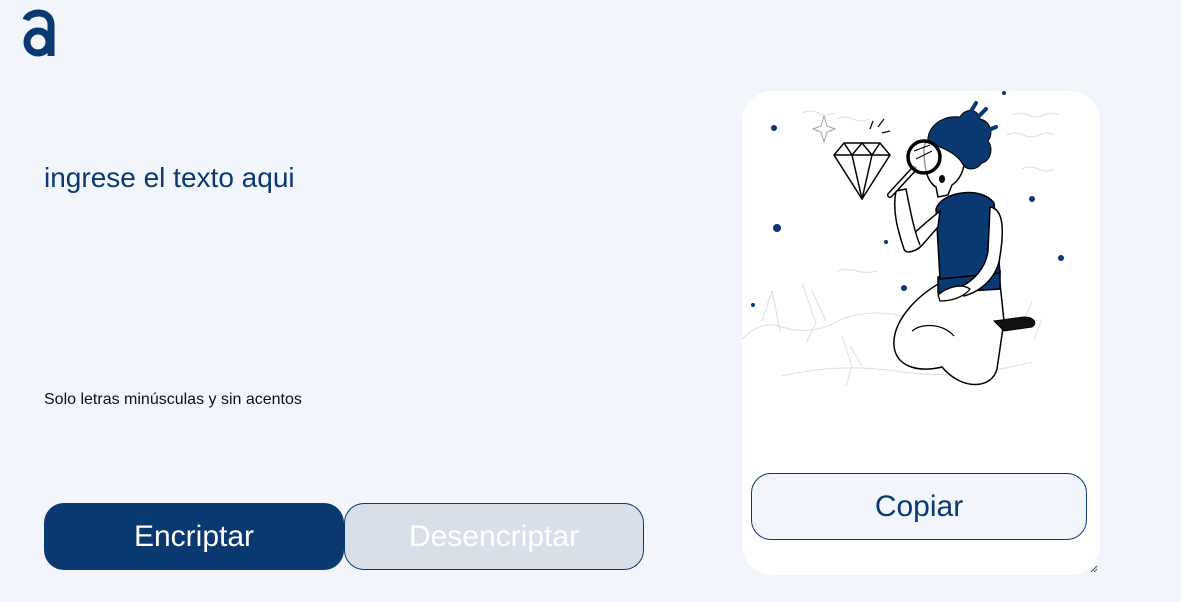 The height and width of the screenshot is (602, 1181). I want to click on decrypt-button: Desencriptar, so click(494, 536).